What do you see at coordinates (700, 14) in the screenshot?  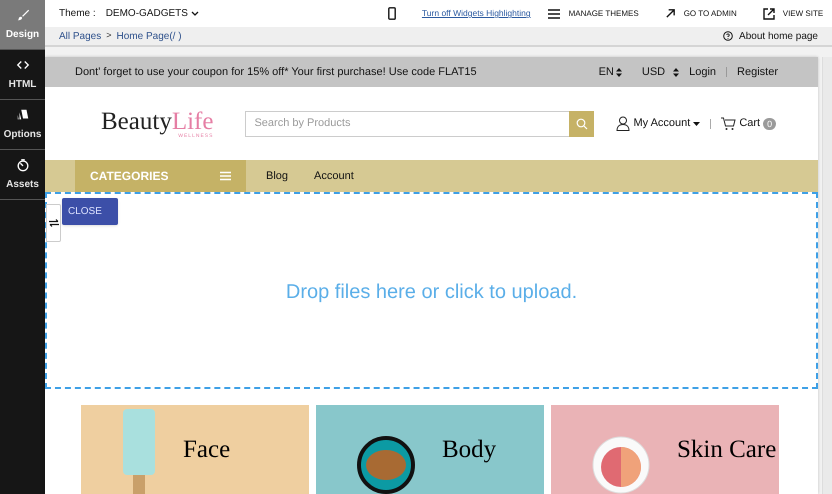 I see `toolbar-action: GO TO ADMIN` at bounding box center [700, 14].